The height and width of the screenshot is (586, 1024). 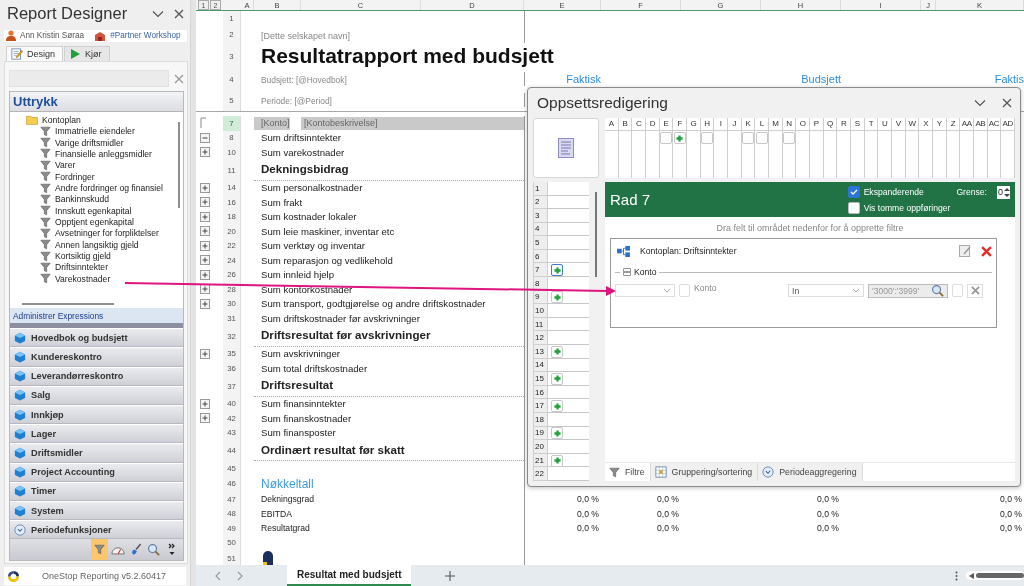 I want to click on column-header: U, so click(x=884, y=124).